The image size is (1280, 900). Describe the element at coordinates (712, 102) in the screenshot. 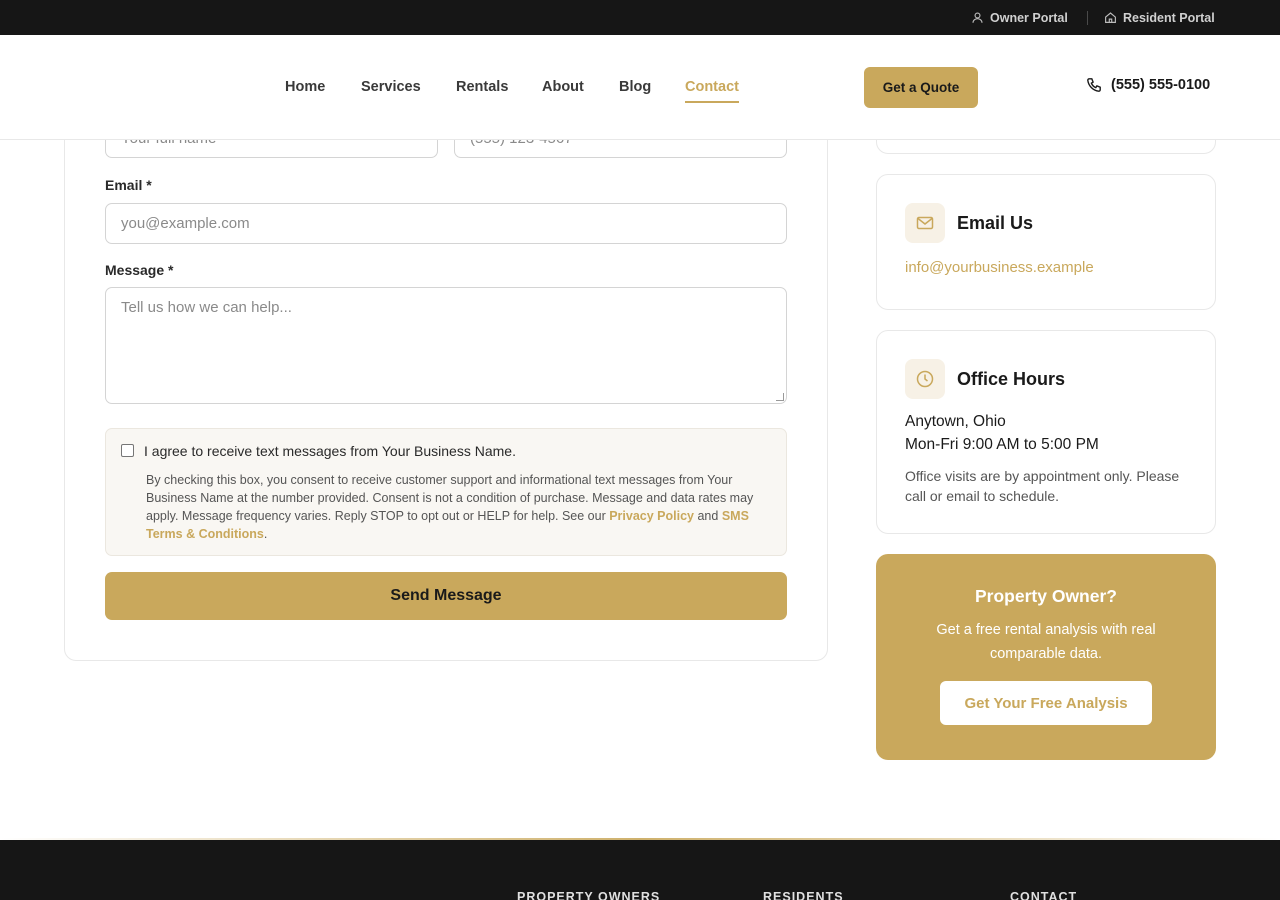

I see `active-nav-underline` at that location.